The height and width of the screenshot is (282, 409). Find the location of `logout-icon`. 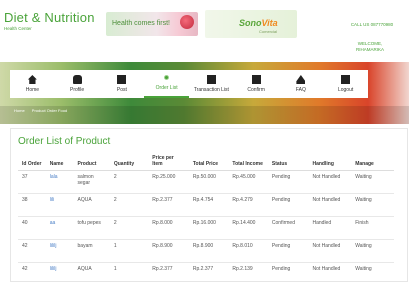

logout-icon is located at coordinates (346, 79).